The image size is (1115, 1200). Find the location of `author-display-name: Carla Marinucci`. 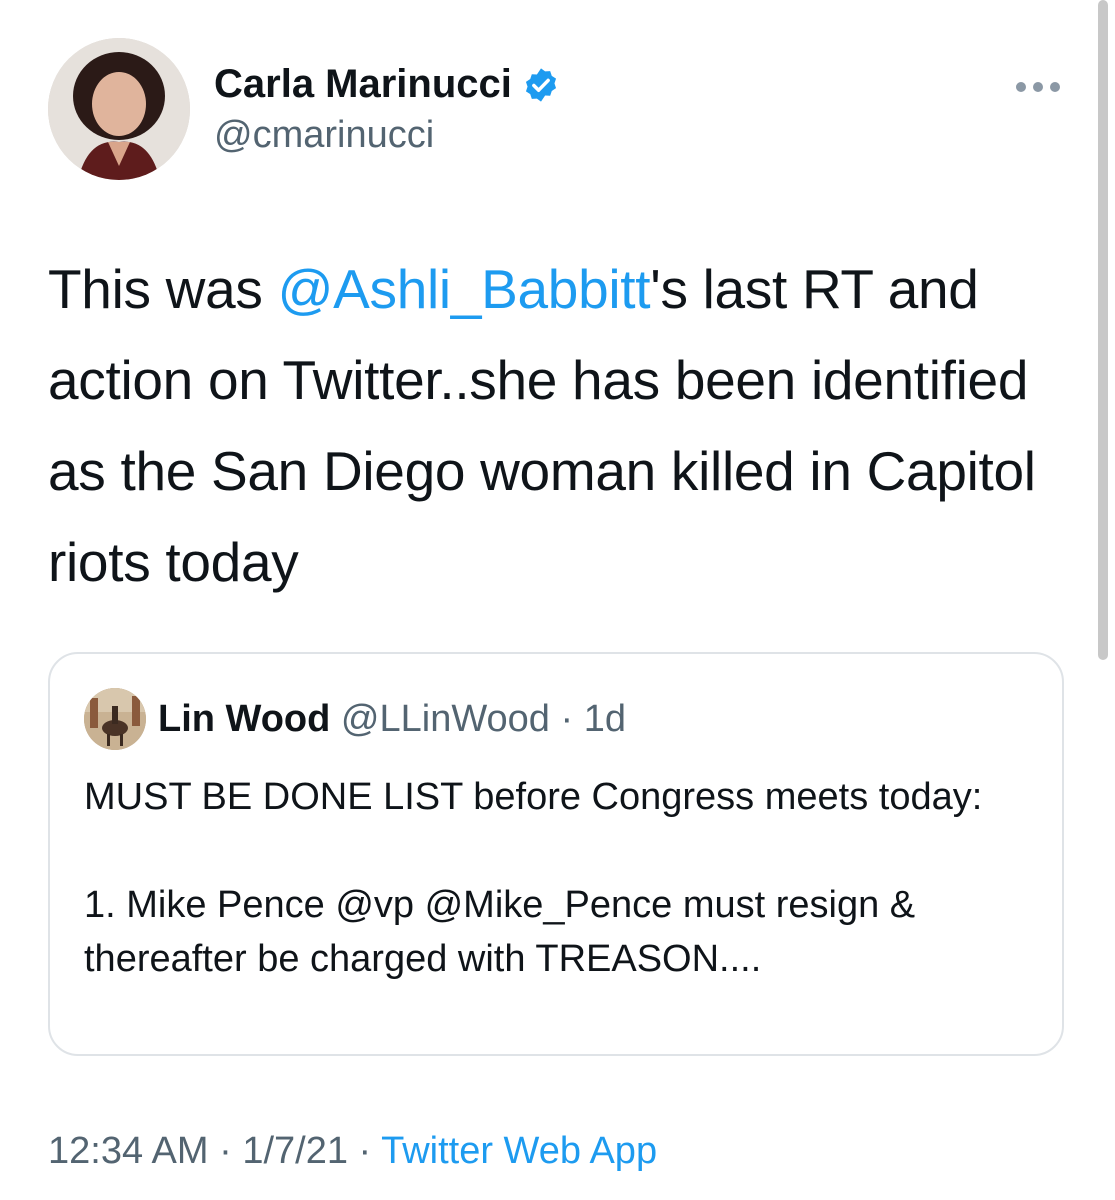

author-display-name: Carla Marinucci is located at coordinates (387, 84).